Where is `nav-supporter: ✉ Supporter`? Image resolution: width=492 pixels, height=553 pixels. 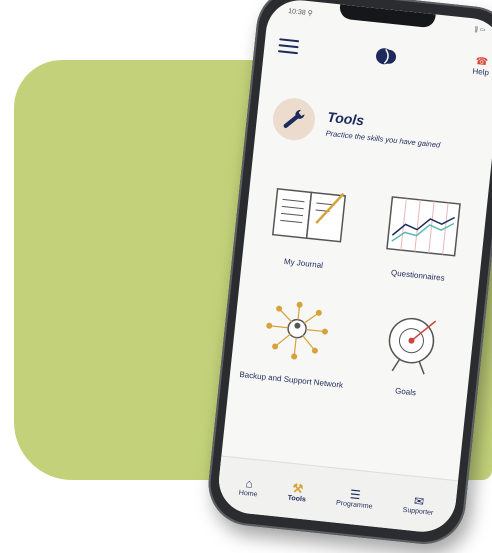 nav-supporter: ✉ Supporter is located at coordinates (418, 504).